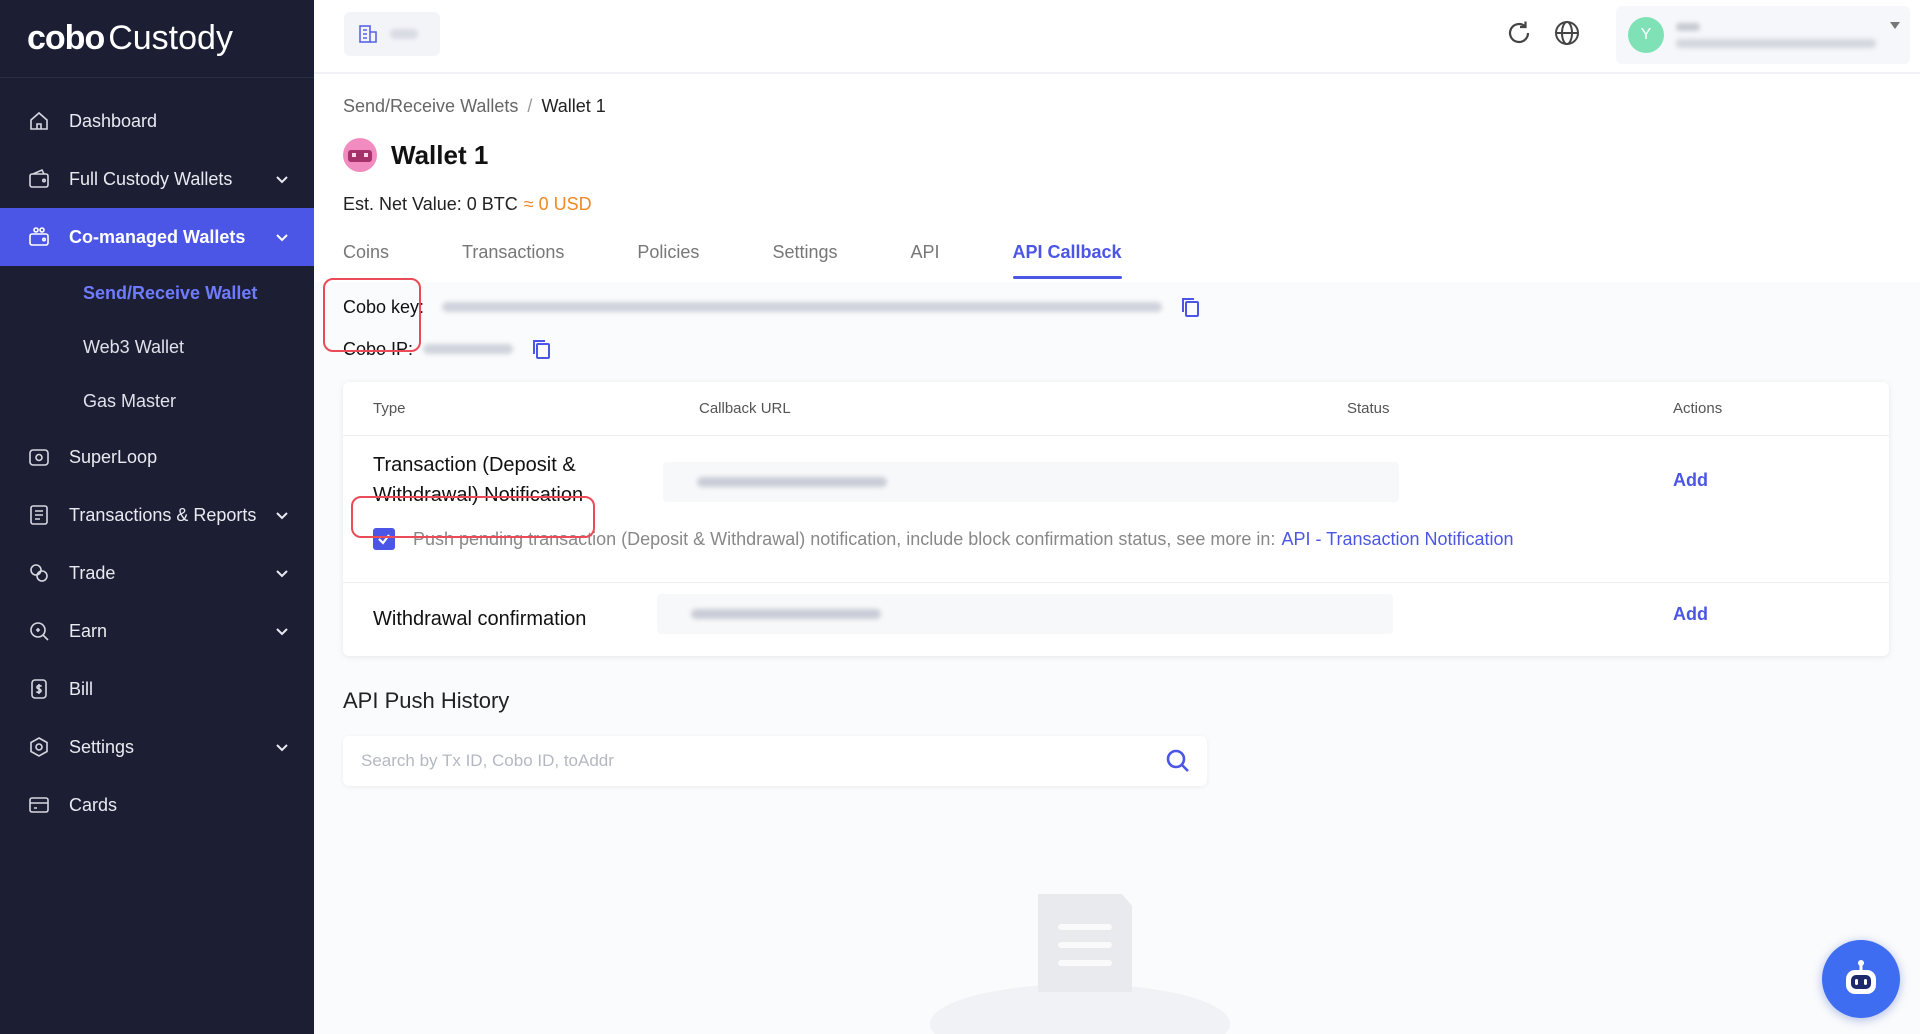 This screenshot has width=1920, height=1034. I want to click on sidebar-item-label: Settings, so click(102, 746).